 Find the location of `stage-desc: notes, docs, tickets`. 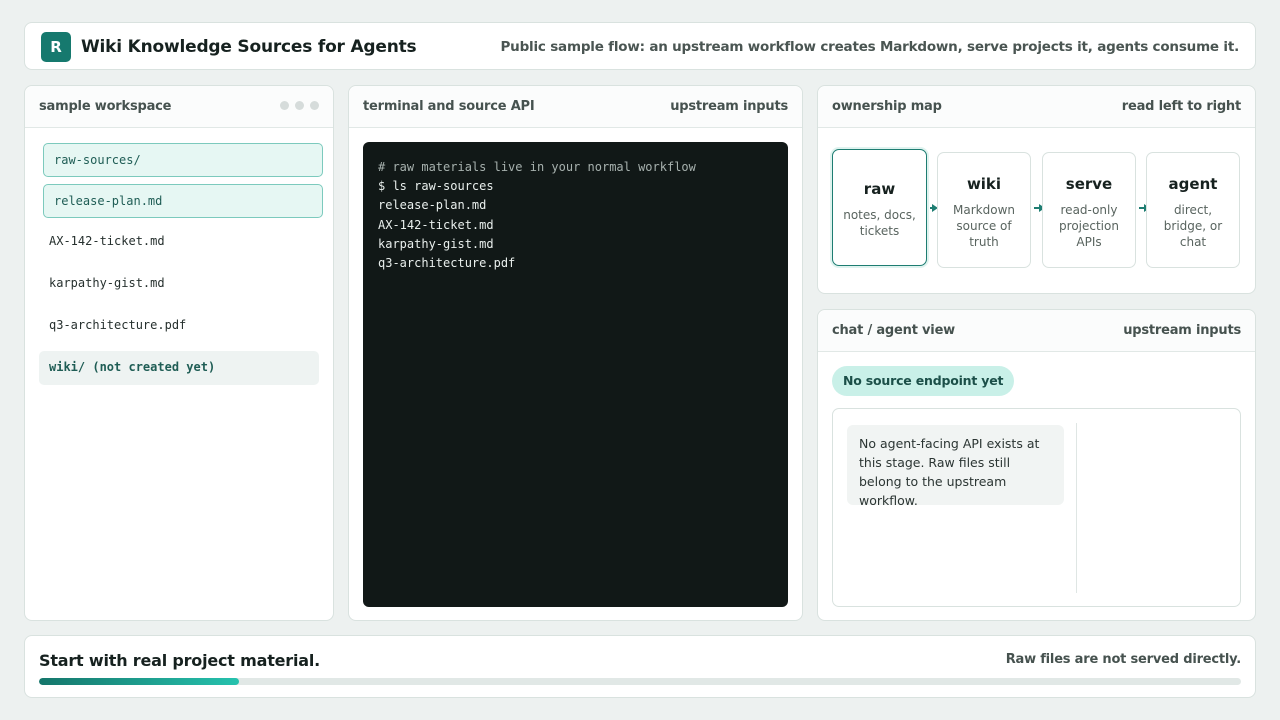

stage-desc: notes, docs, tickets is located at coordinates (879, 223).